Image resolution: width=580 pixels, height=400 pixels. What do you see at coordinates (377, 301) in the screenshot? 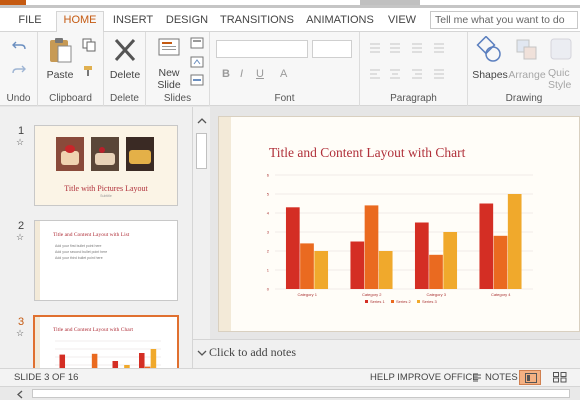
I see `legend-label: Series 1` at bounding box center [377, 301].